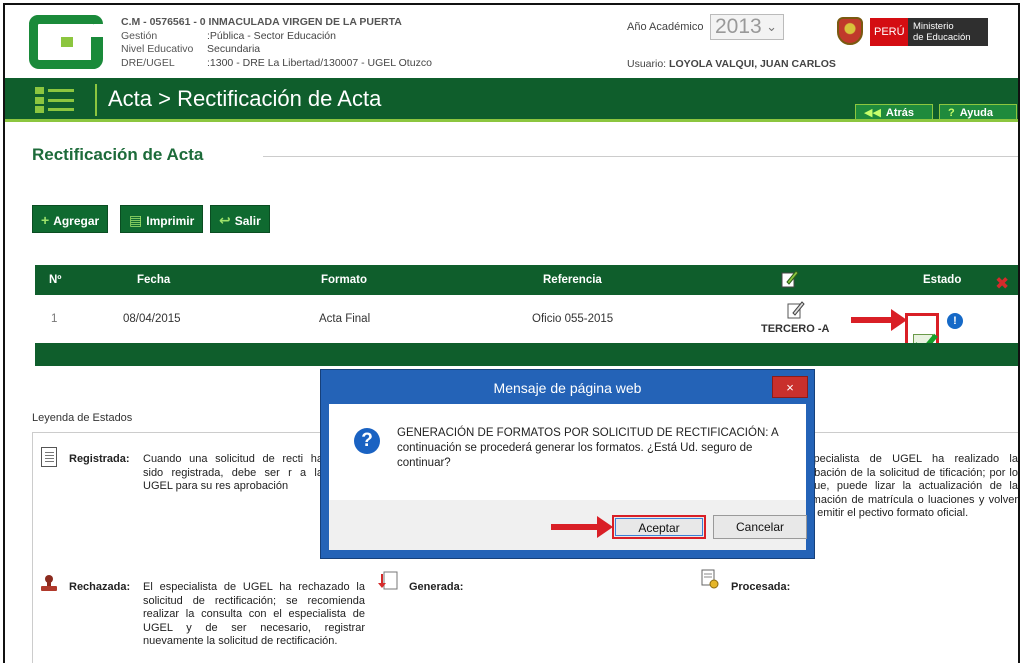 The width and height of the screenshot is (1021, 663). I want to click on atras-button: ◀◀ Atrás, so click(894, 112).